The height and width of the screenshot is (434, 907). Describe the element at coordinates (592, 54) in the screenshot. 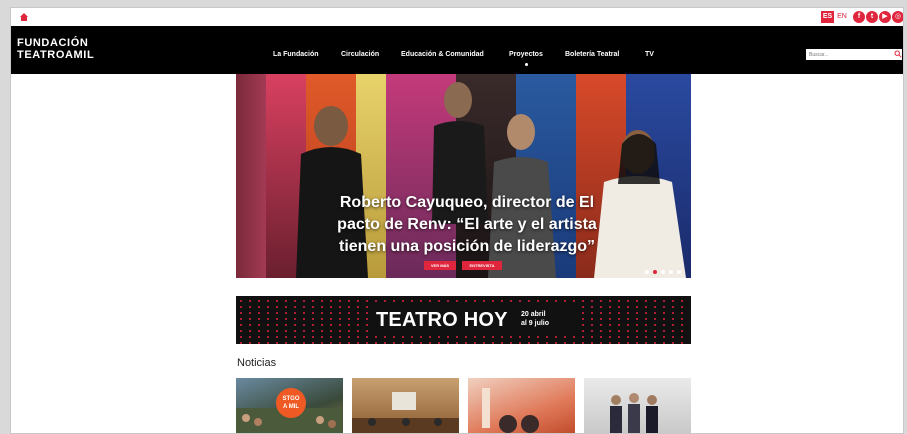

I see `nav-boleteria-teatral: Boletería Teatral` at that location.